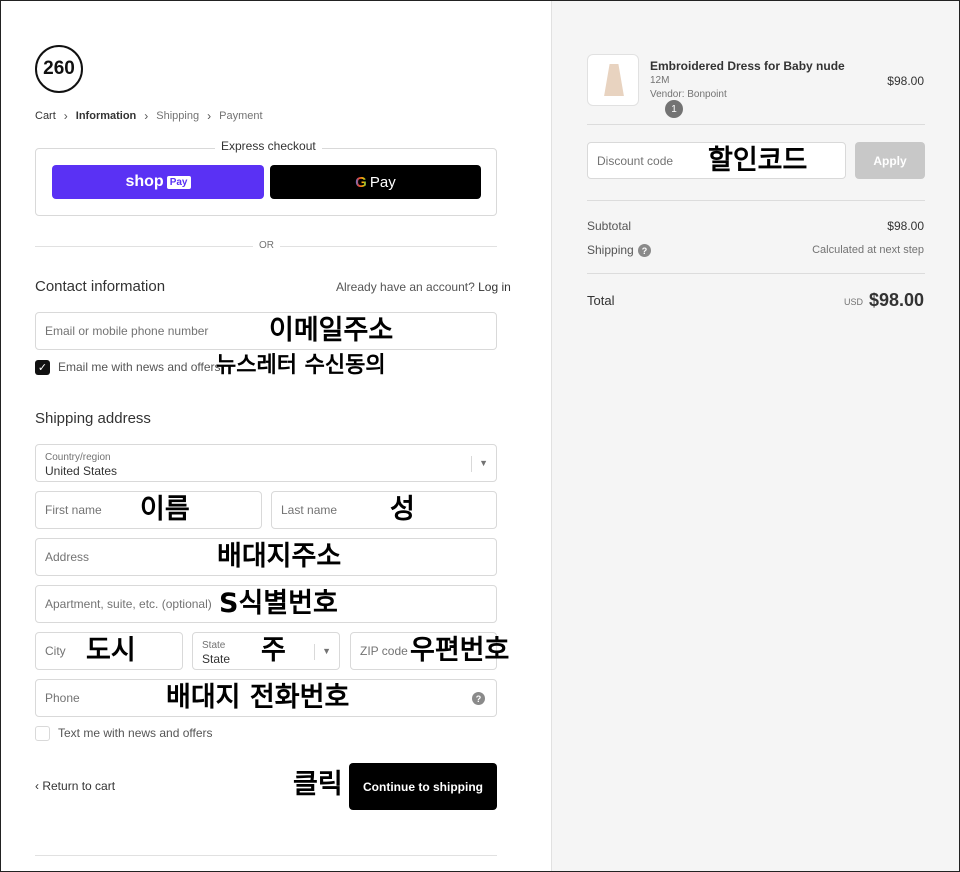 This screenshot has width=960, height=872. Describe the element at coordinates (214, 645) in the screenshot. I see `state-label: State` at that location.